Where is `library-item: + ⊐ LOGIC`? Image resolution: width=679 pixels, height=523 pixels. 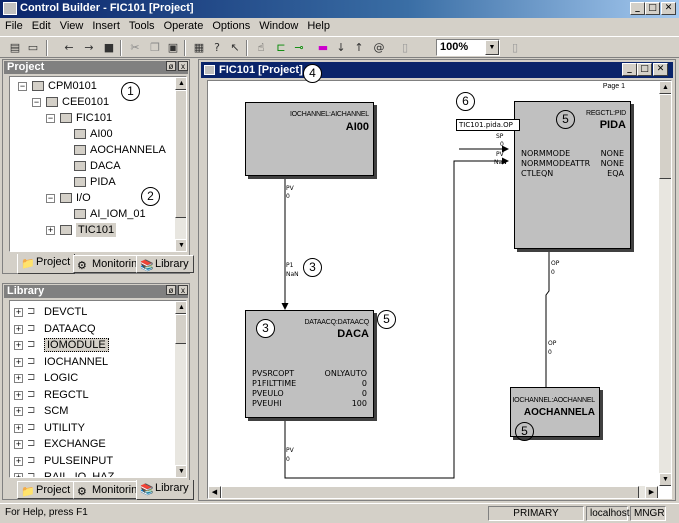
library-item: + ⊐ LOGIC is located at coordinates (90, 378).